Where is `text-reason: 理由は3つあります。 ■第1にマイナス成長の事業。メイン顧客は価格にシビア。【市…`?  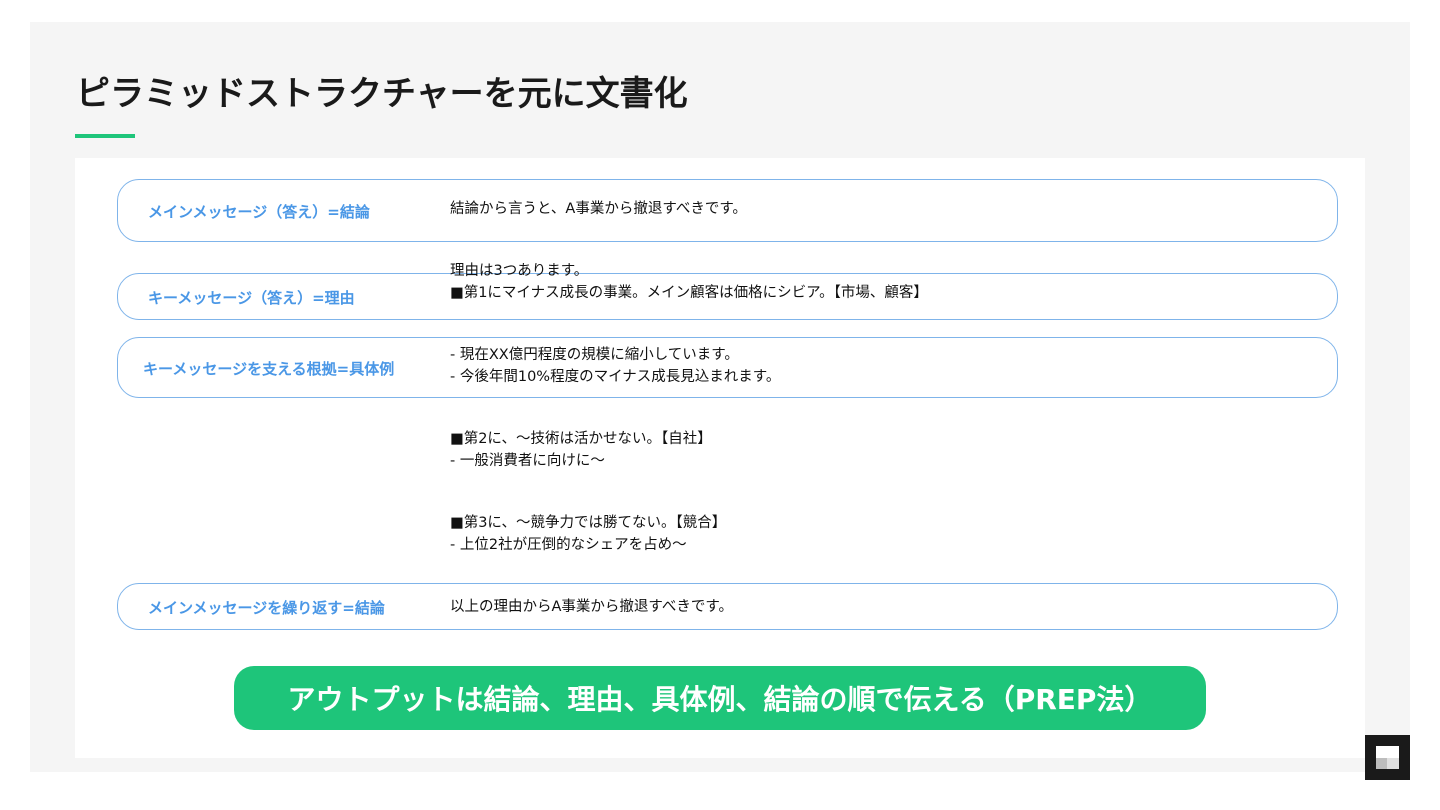 text-reason: 理由は3つあります。 ■第1にマイナス成長の事業。メイン顧客は価格にシビア。【市… is located at coordinates (689, 282).